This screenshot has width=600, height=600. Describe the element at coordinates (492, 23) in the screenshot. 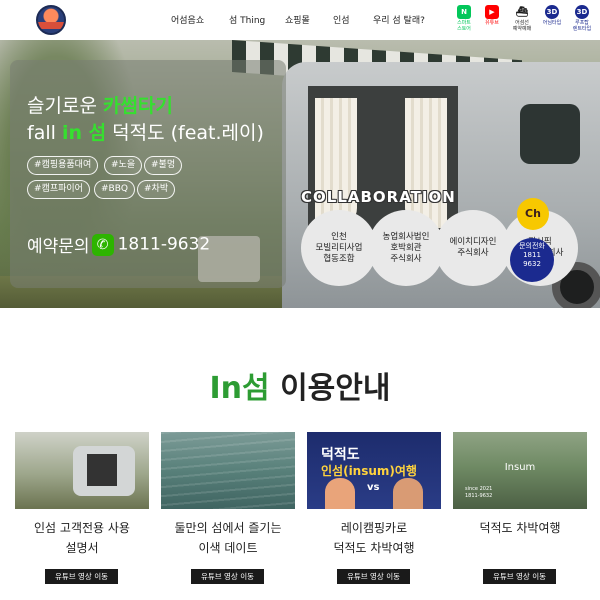

I see `quick-link-label: 유튜브` at that location.